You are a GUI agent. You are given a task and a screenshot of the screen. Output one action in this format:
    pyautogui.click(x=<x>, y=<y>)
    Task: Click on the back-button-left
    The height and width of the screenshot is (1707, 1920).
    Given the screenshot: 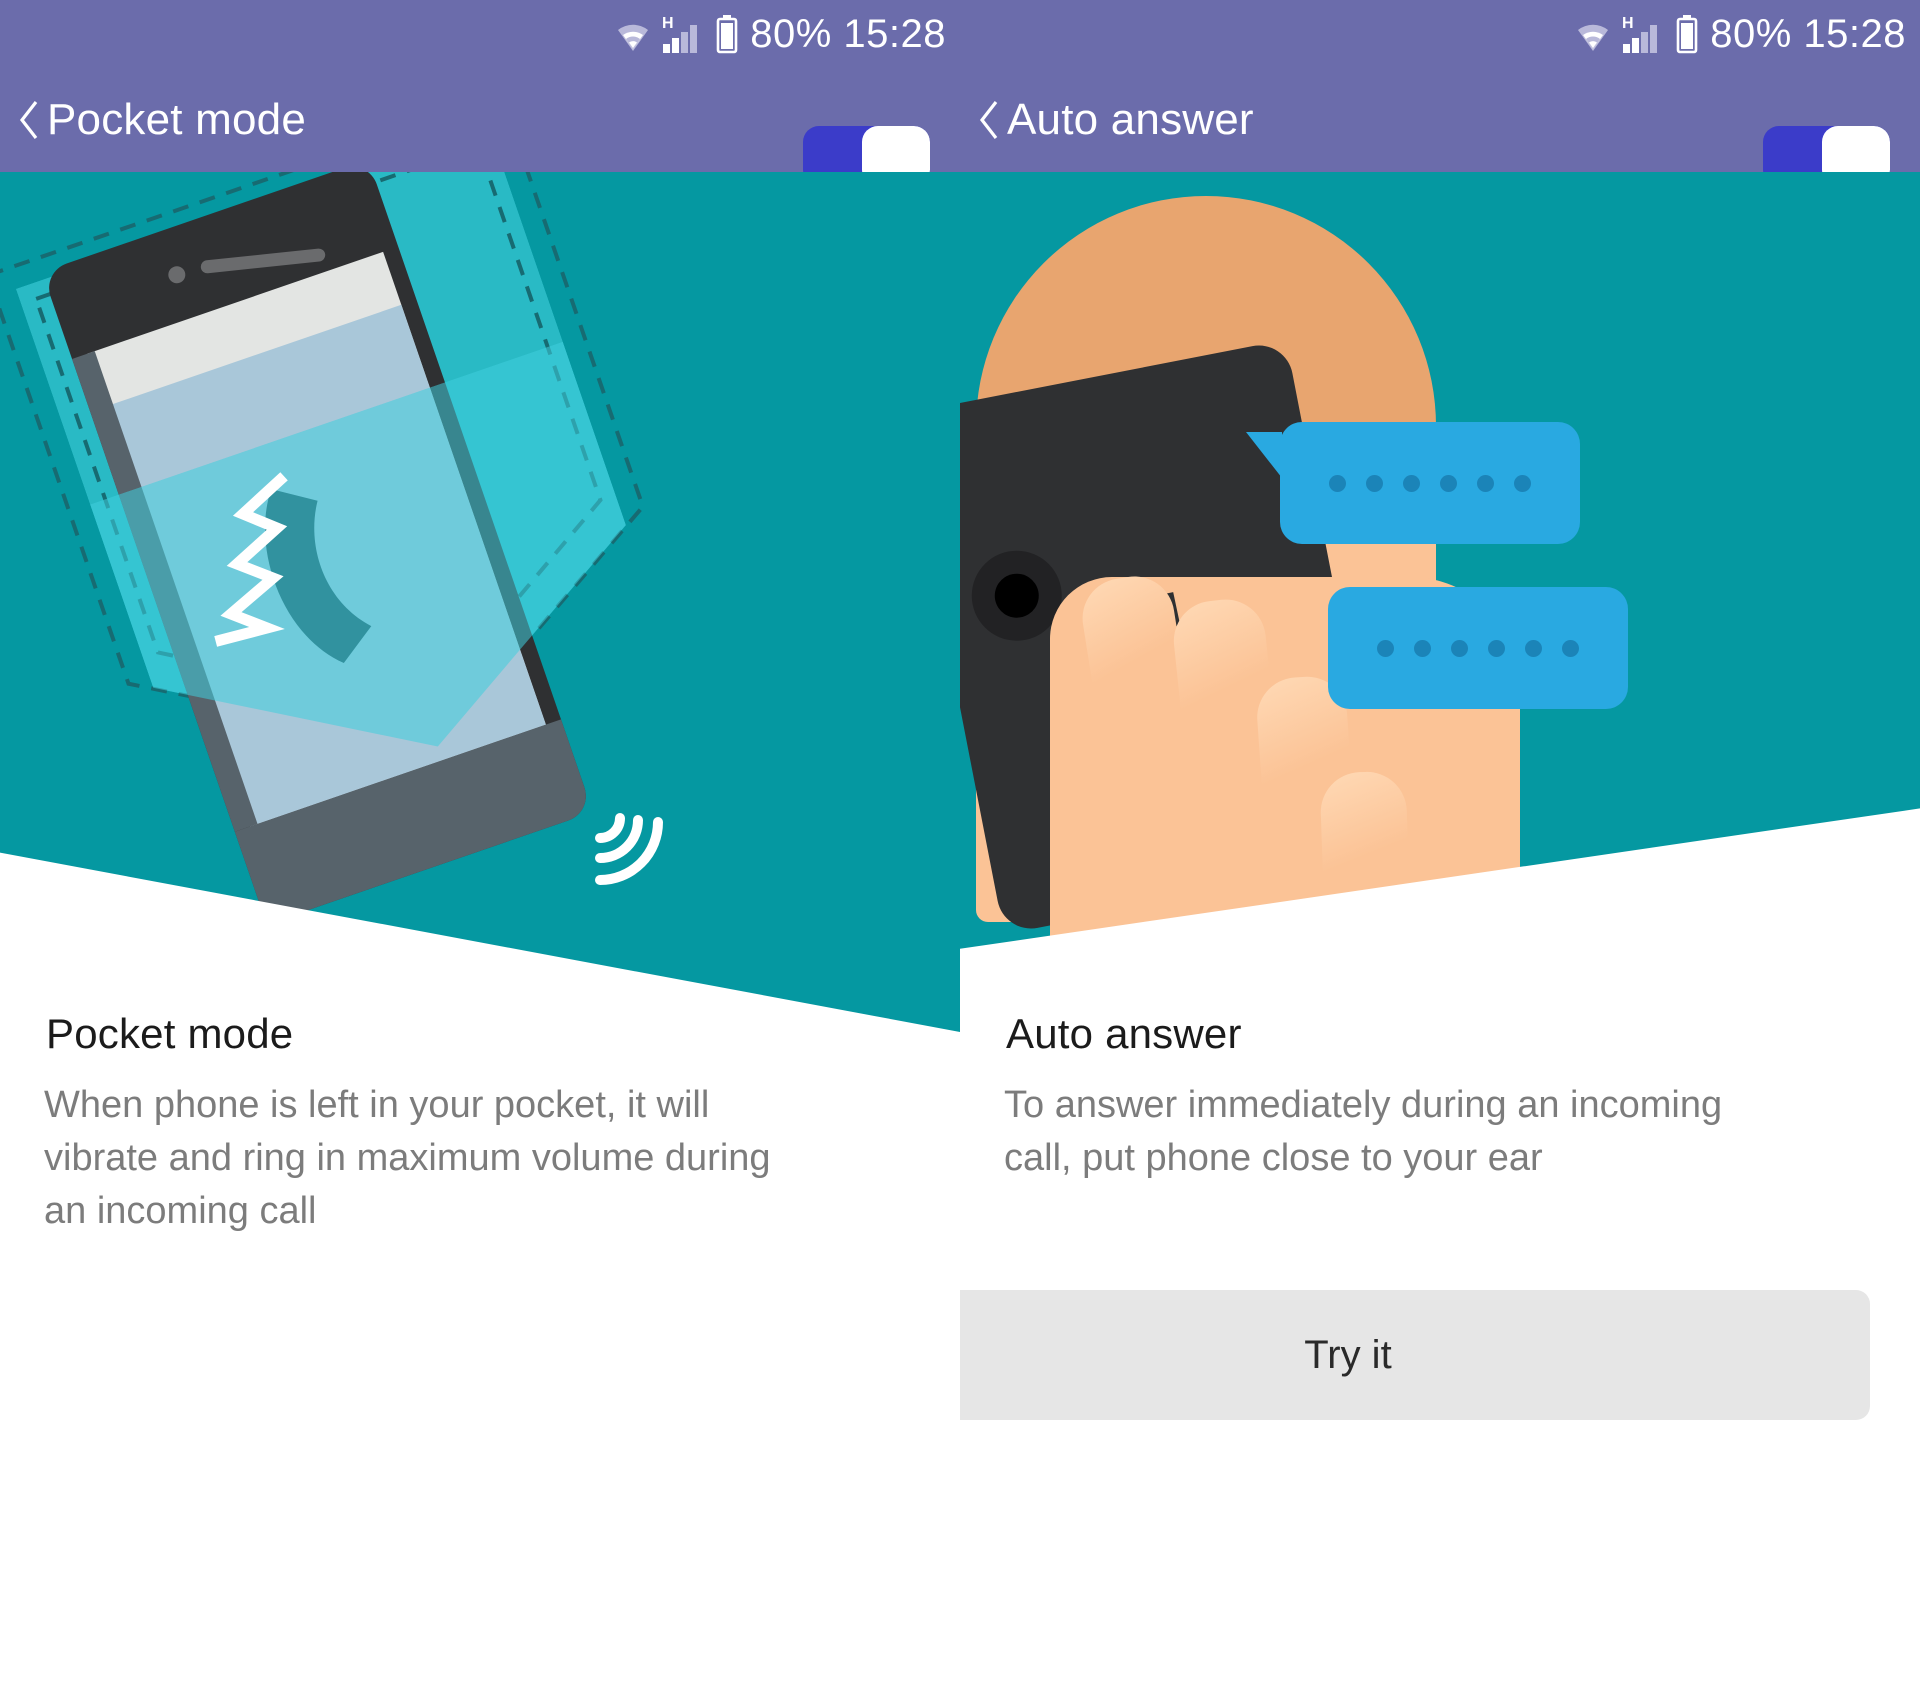 What is the action you would take?
    pyautogui.click(x=29, y=120)
    